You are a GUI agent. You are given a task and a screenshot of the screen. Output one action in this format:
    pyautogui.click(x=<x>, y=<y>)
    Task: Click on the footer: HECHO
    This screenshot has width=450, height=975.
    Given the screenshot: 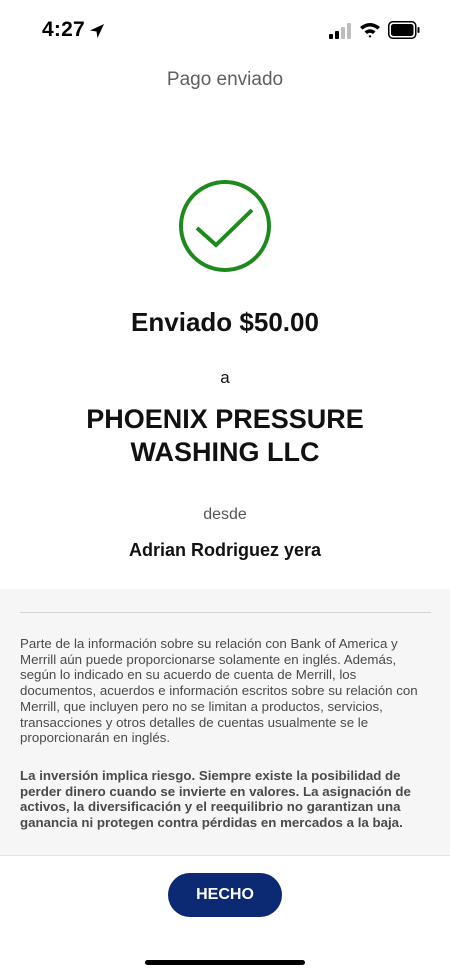 What is the action you would take?
    pyautogui.click(x=225, y=915)
    